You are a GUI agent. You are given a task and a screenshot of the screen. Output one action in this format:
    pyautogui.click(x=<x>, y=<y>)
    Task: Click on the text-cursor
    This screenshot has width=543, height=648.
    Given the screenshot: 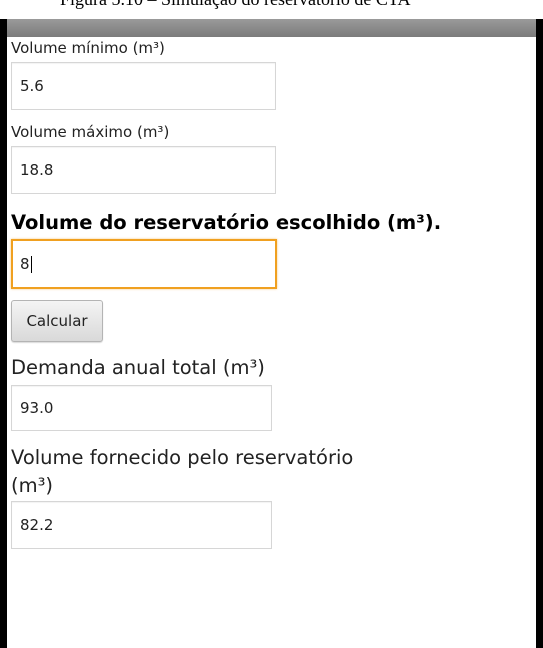 What is the action you would take?
    pyautogui.click(x=31, y=264)
    